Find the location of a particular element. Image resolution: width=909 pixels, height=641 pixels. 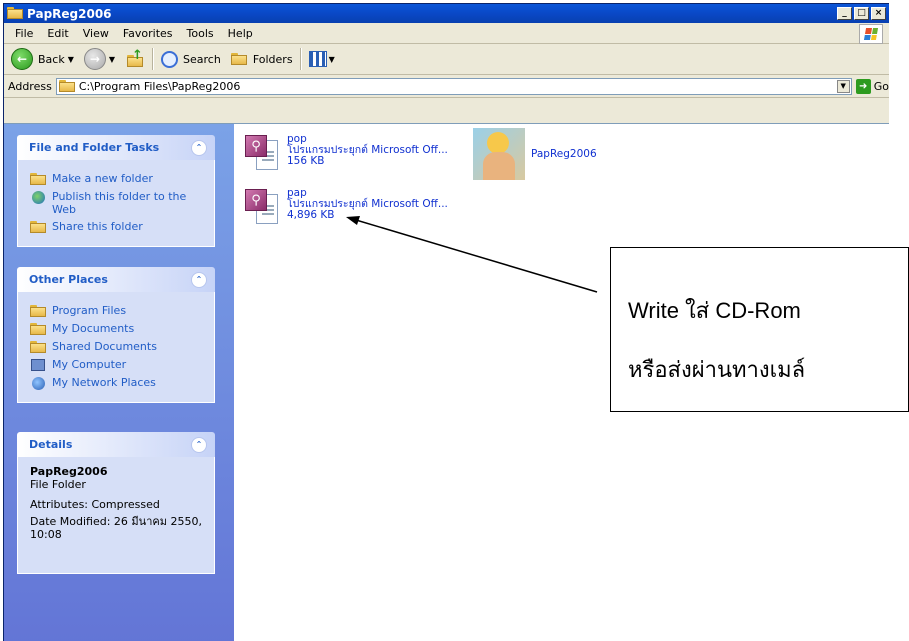

share-folder-icon is located at coordinates (38, 227).